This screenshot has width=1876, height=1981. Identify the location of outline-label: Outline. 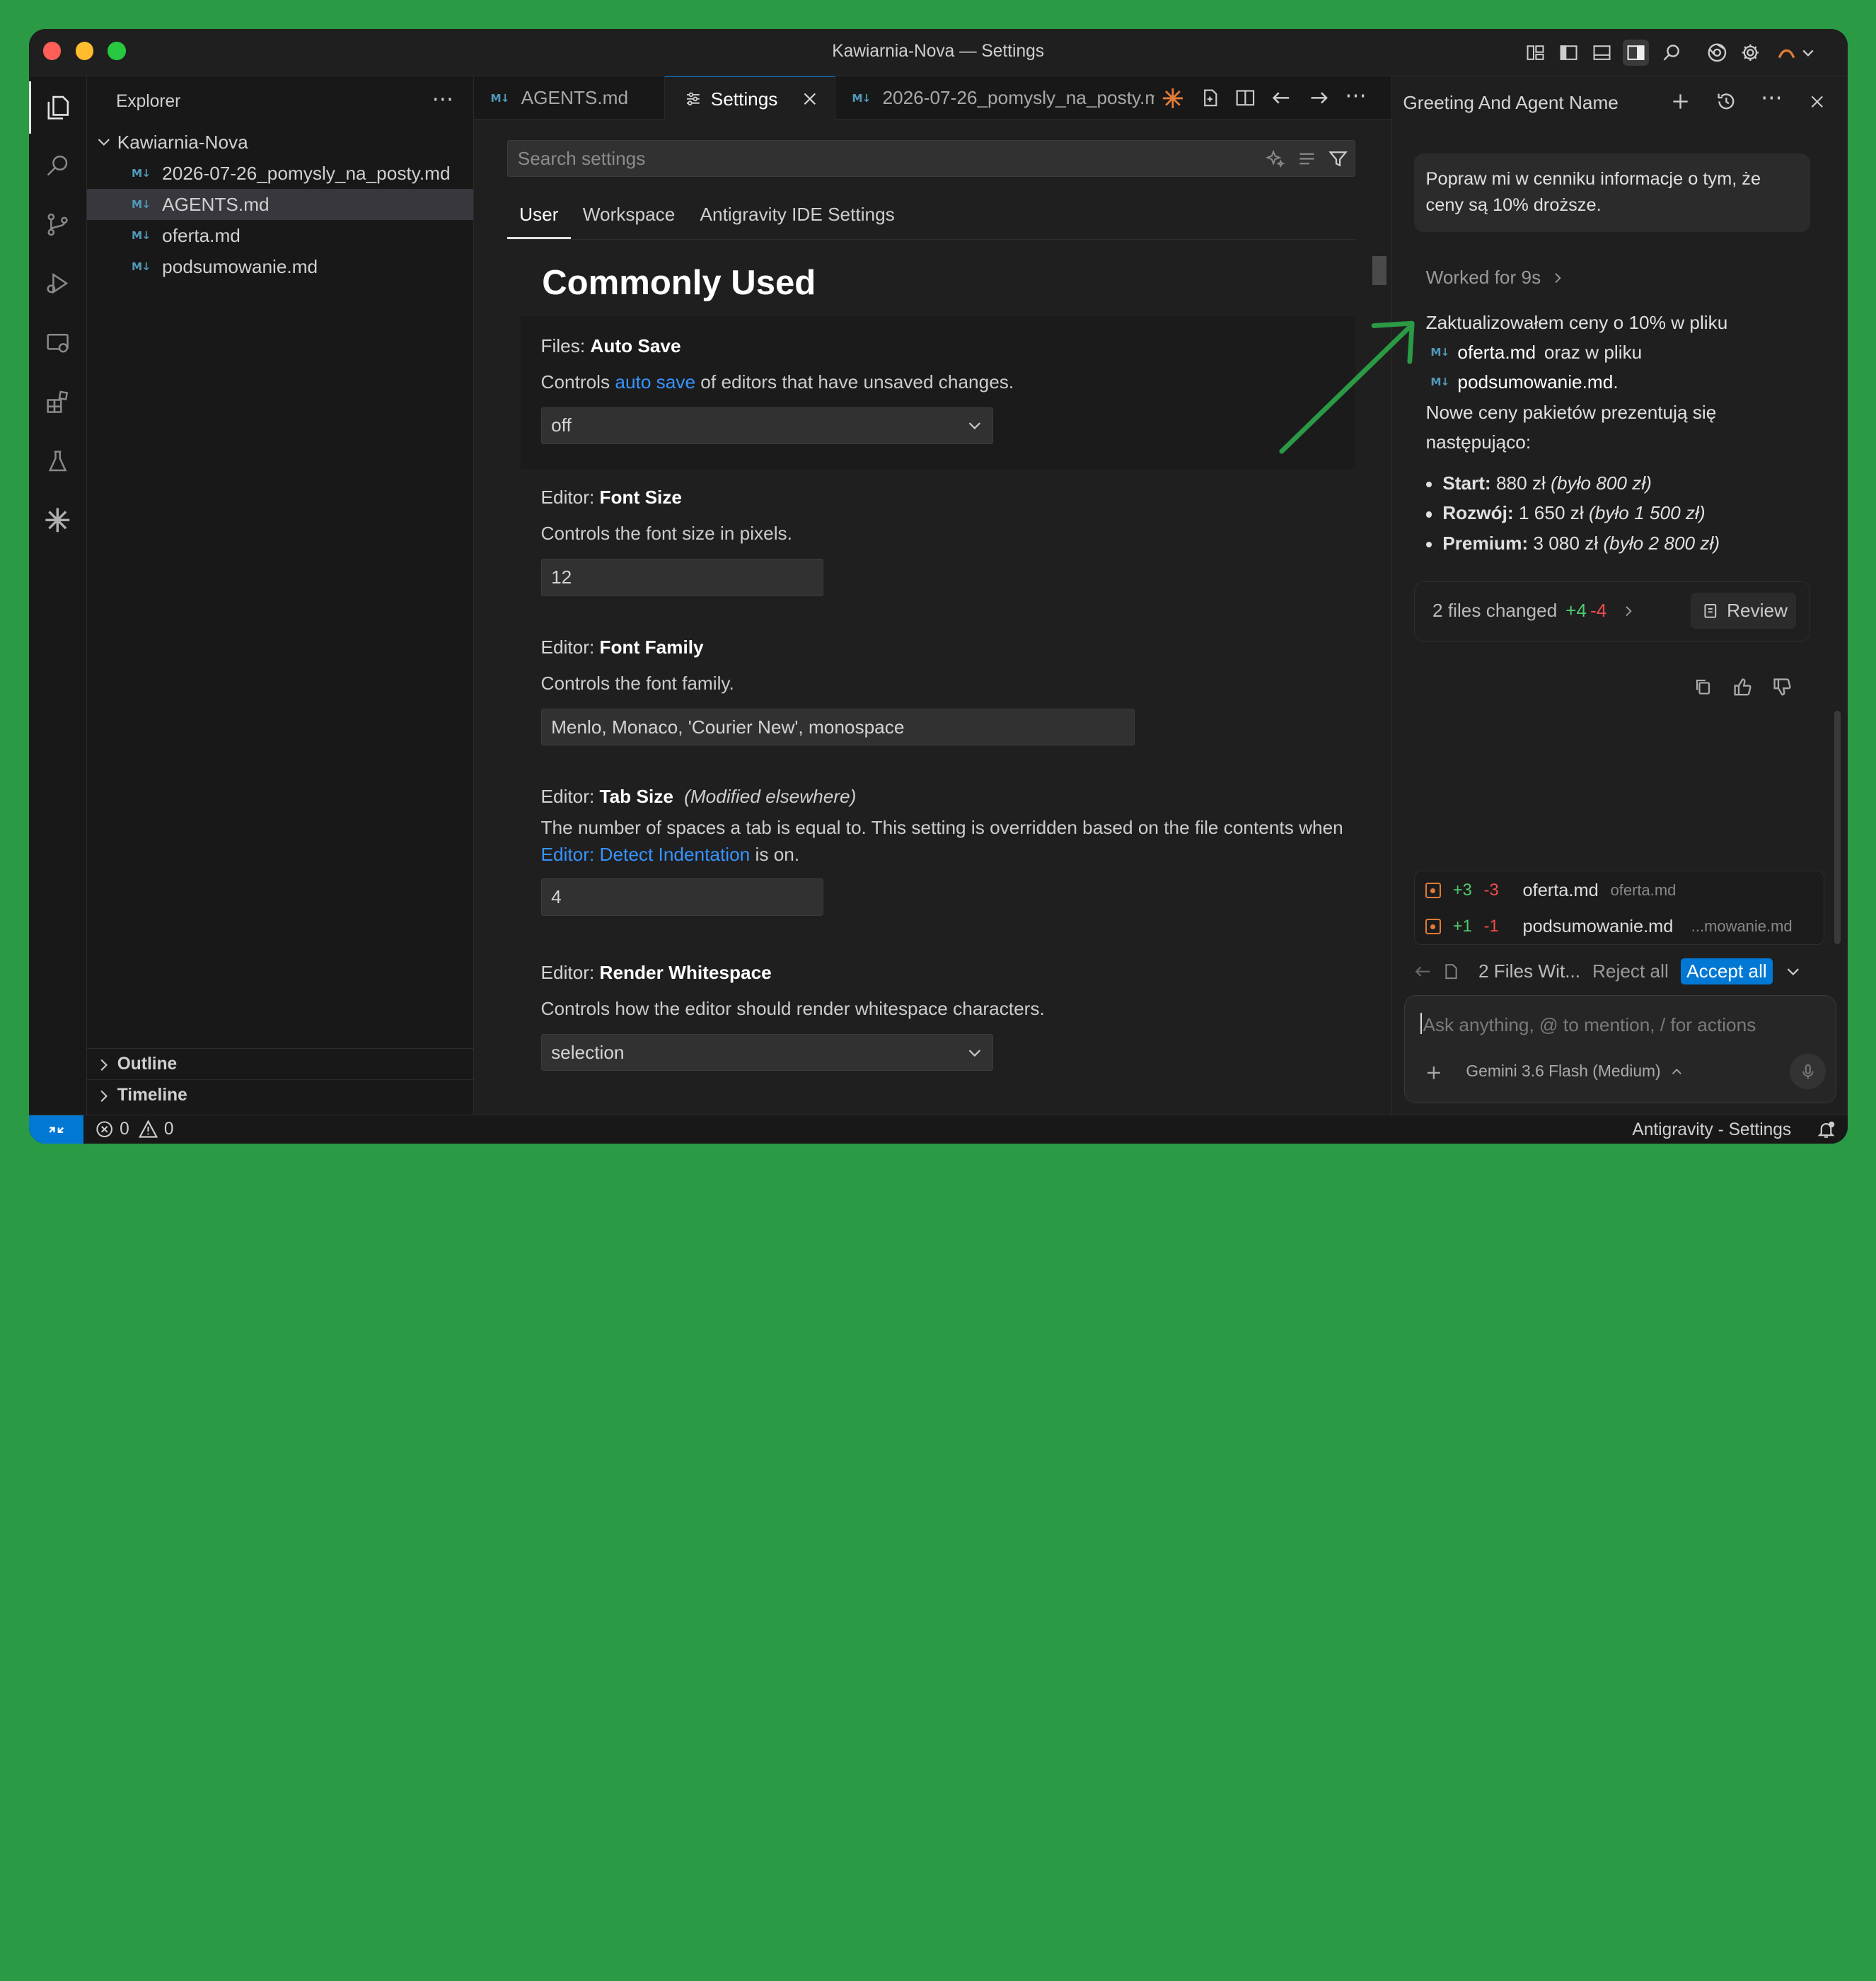
(147, 1064).